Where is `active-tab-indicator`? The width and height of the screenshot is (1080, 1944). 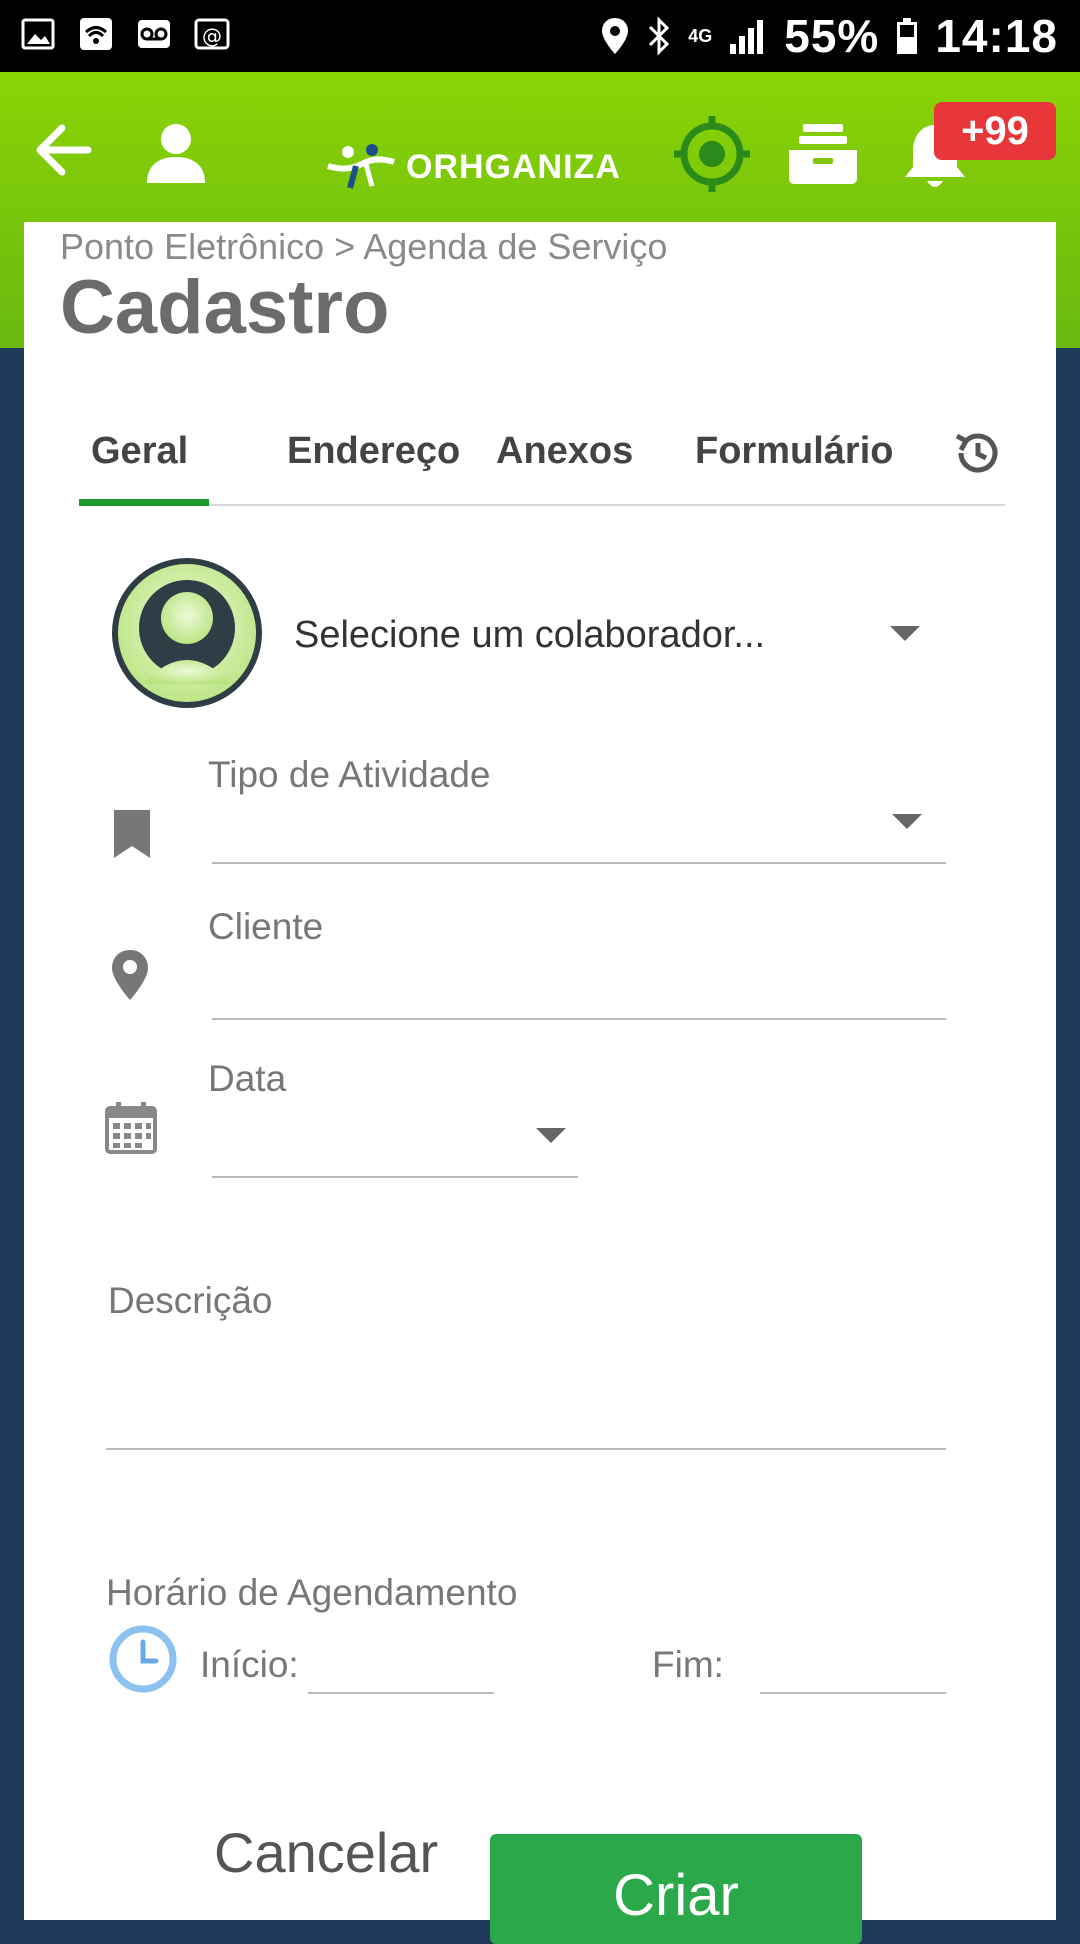
active-tab-indicator is located at coordinates (144, 502).